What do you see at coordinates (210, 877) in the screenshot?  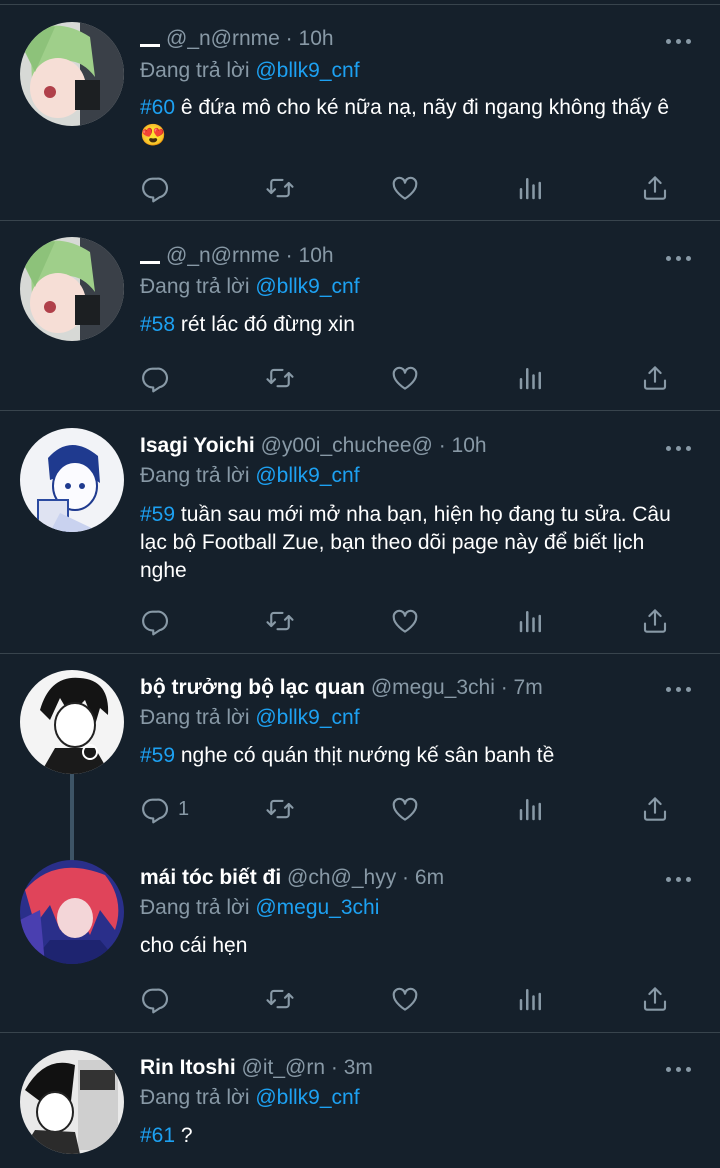 I see `display-name: mái tóc biết đi` at bounding box center [210, 877].